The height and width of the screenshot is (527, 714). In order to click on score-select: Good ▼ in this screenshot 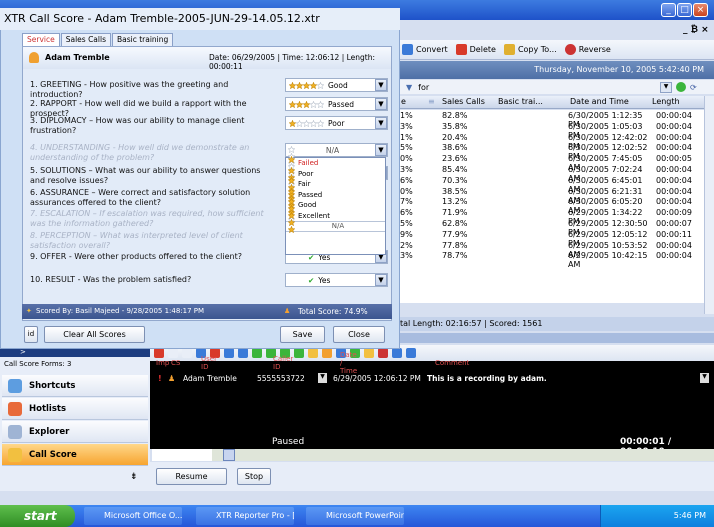, I will do `click(336, 85)`.